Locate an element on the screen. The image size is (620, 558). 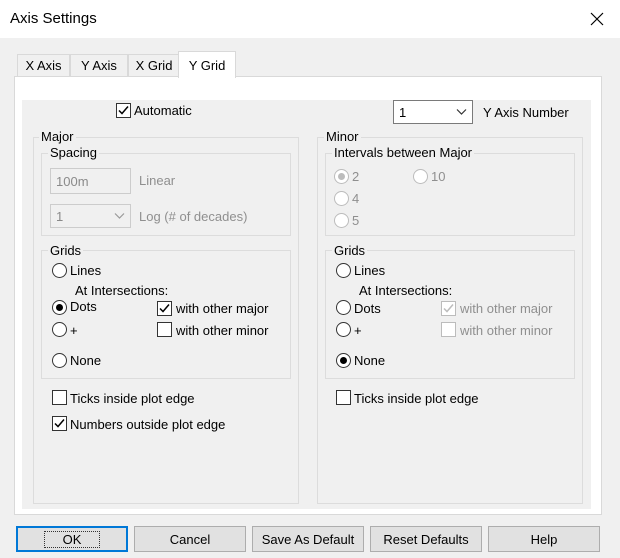
tab-x-axis: X Axis is located at coordinates (43, 65).